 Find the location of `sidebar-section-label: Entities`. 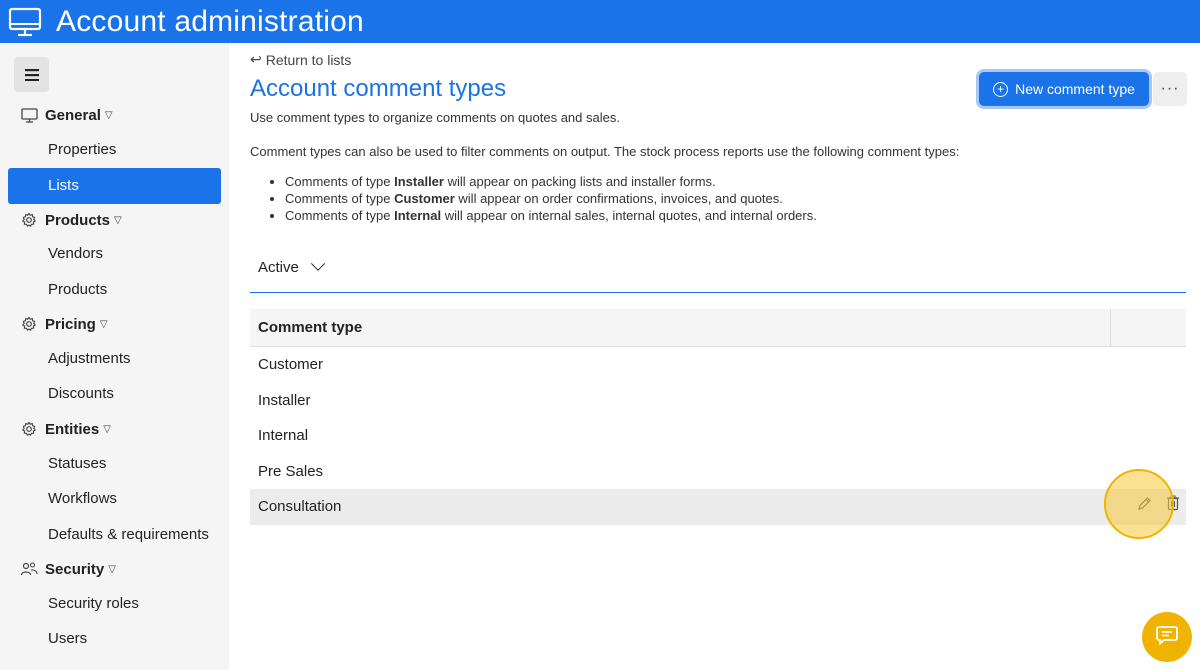

sidebar-section-label: Entities is located at coordinates (72, 429).